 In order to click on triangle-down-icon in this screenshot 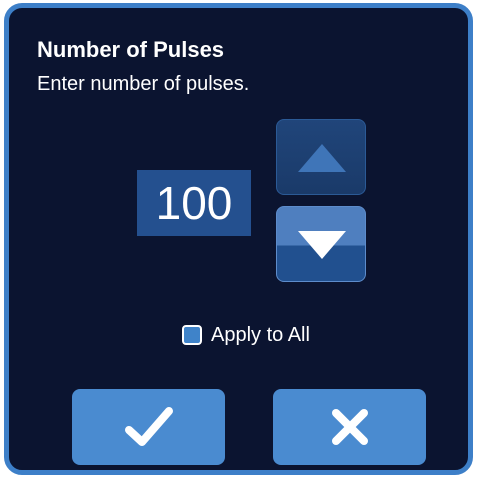, I will do `click(322, 245)`.